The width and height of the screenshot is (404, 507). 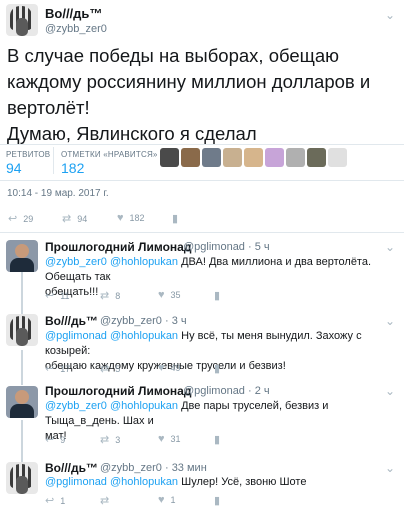 What do you see at coordinates (109, 154) in the screenshot?
I see `likes-label: ОТМЕТКИ «НРАВИТСЯ»` at bounding box center [109, 154].